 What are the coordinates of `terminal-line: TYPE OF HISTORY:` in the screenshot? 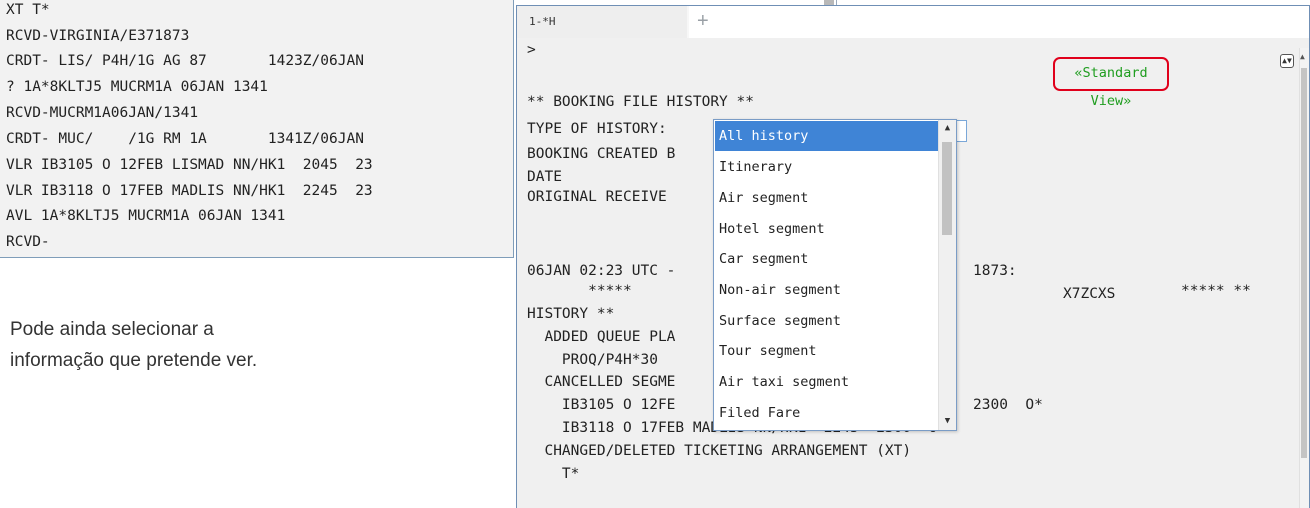 It's located at (597, 129).